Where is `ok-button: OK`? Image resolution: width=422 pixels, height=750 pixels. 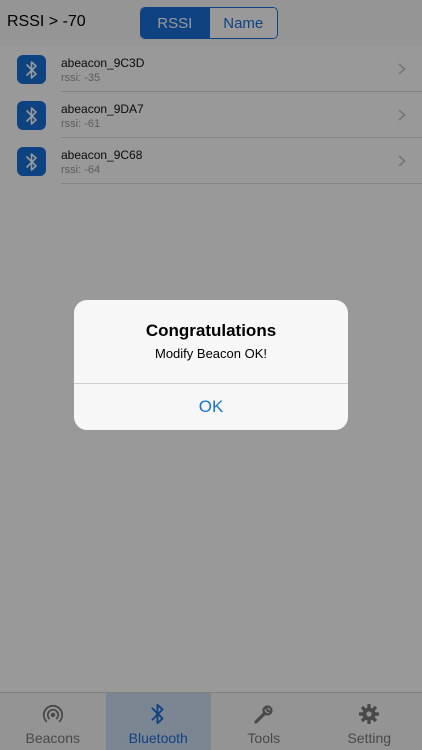 ok-button: OK is located at coordinates (211, 407).